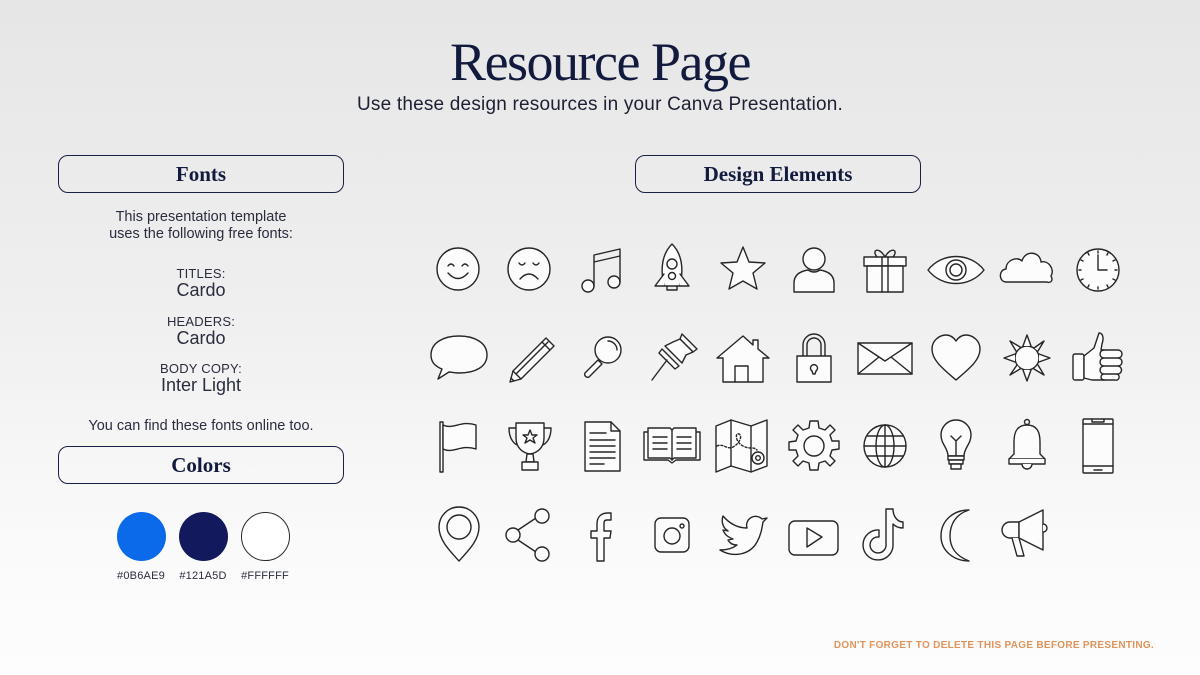  I want to click on gear-icon, so click(813, 445).